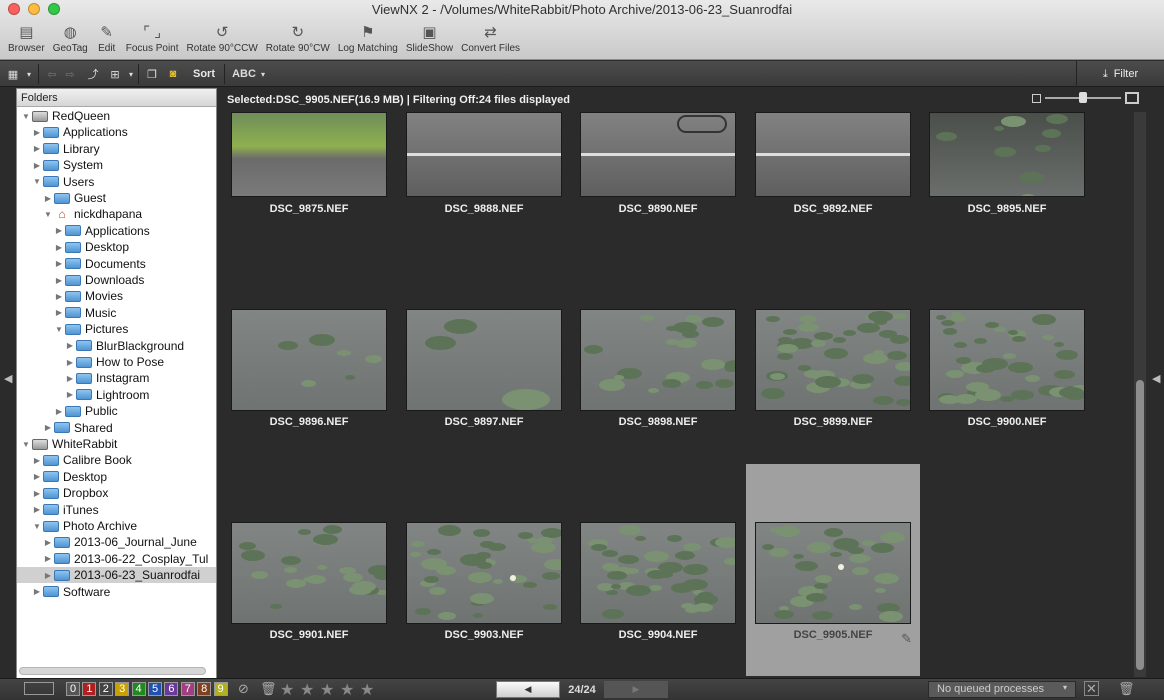 The image size is (1164, 700). What do you see at coordinates (1083, 97) in the screenshot?
I see `slider-knob` at bounding box center [1083, 97].